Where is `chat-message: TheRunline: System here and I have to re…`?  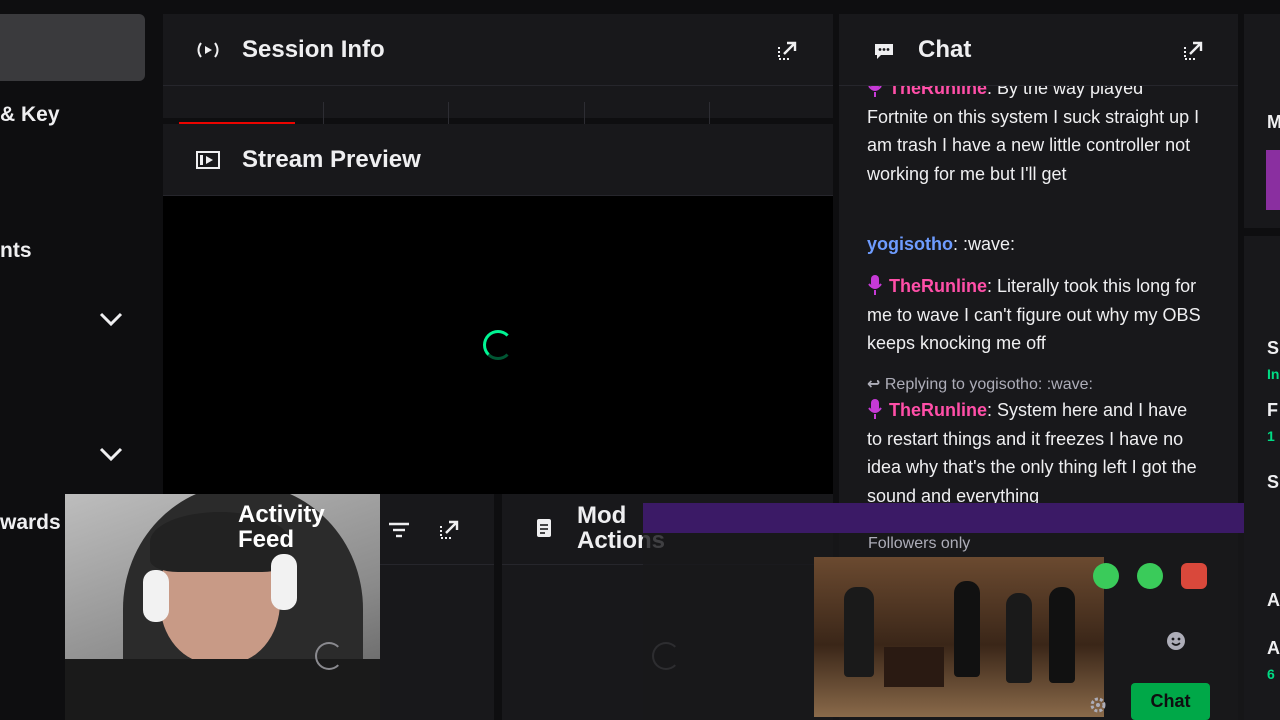 chat-message: TheRunline: System here and I have to re… is located at coordinates (1037, 453).